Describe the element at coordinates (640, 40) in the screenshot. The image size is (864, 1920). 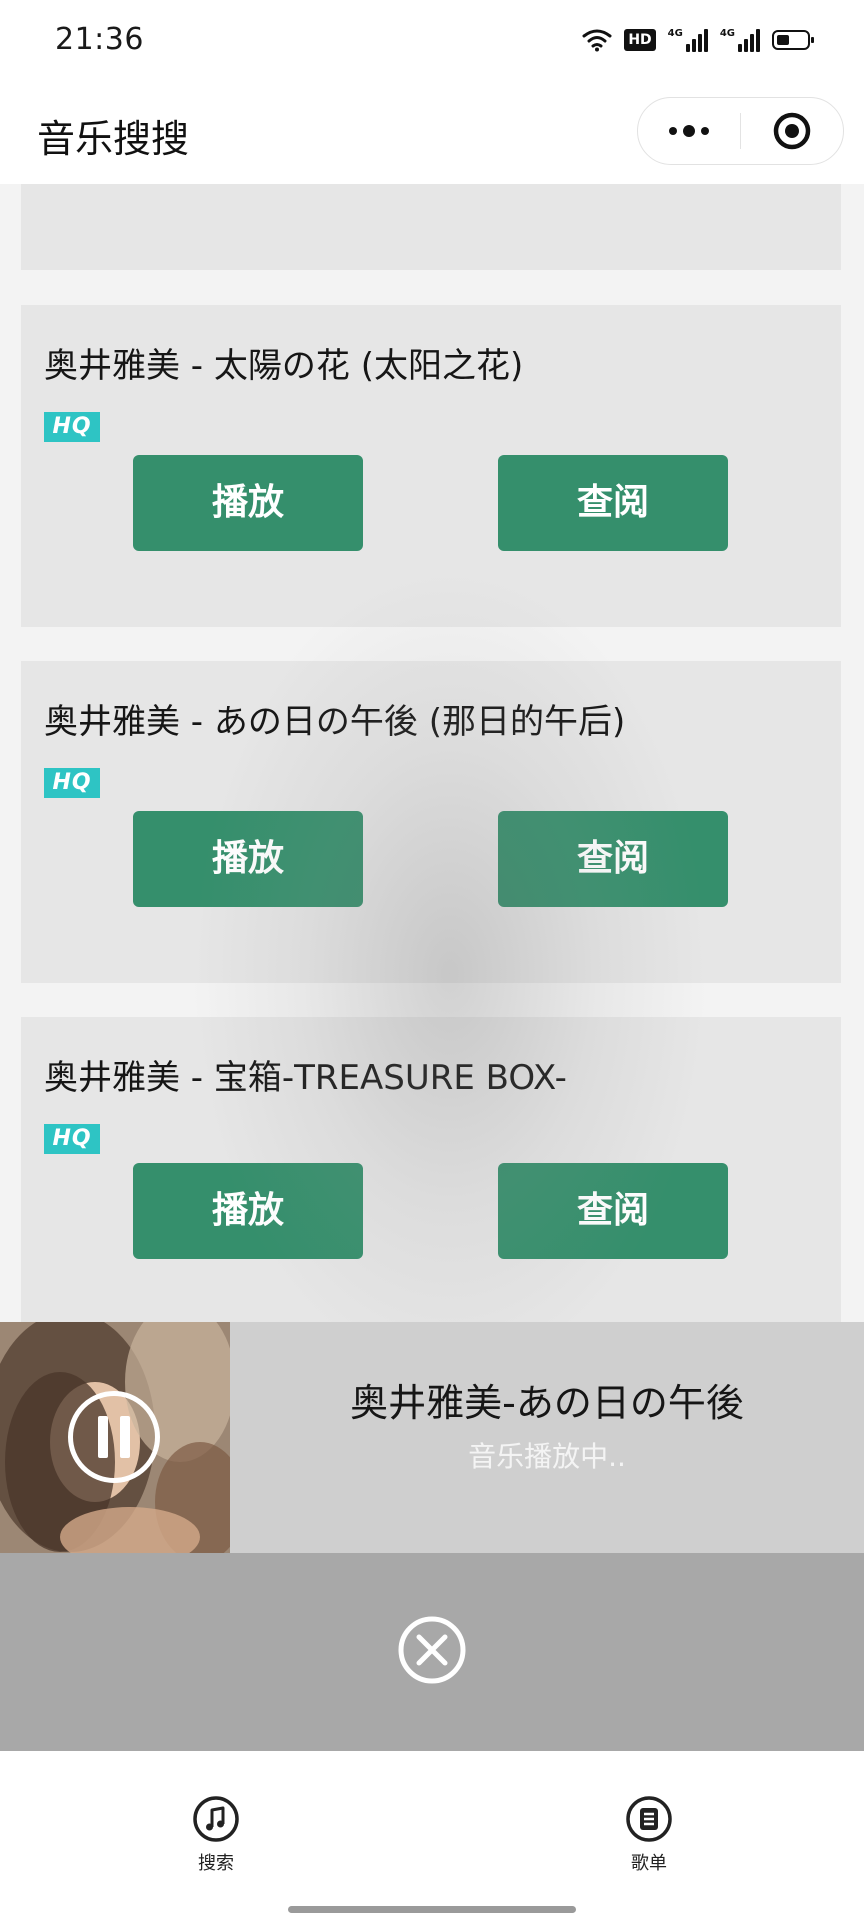
I see `hd-badge: HD` at that location.